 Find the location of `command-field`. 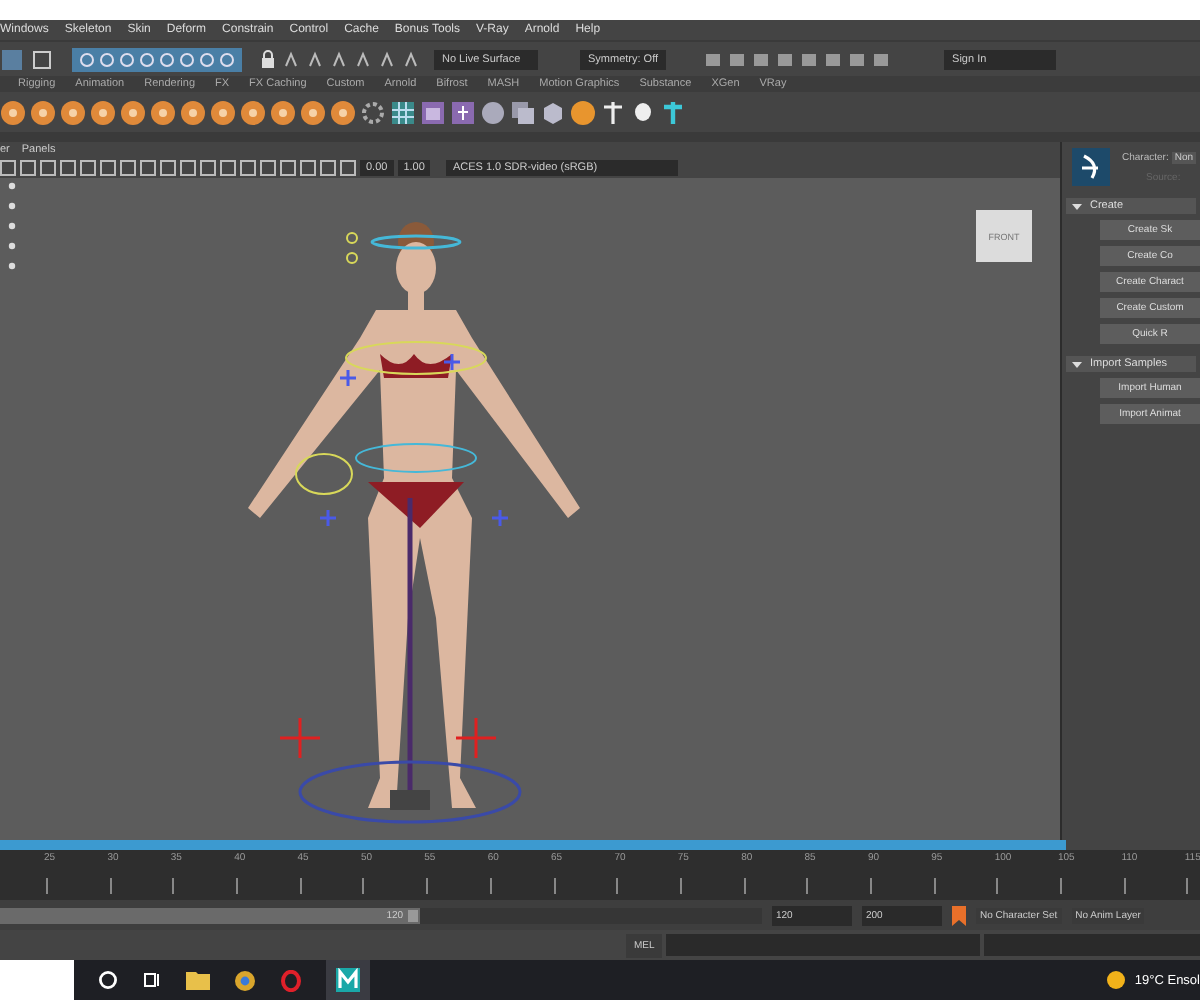

command-field is located at coordinates (823, 945).